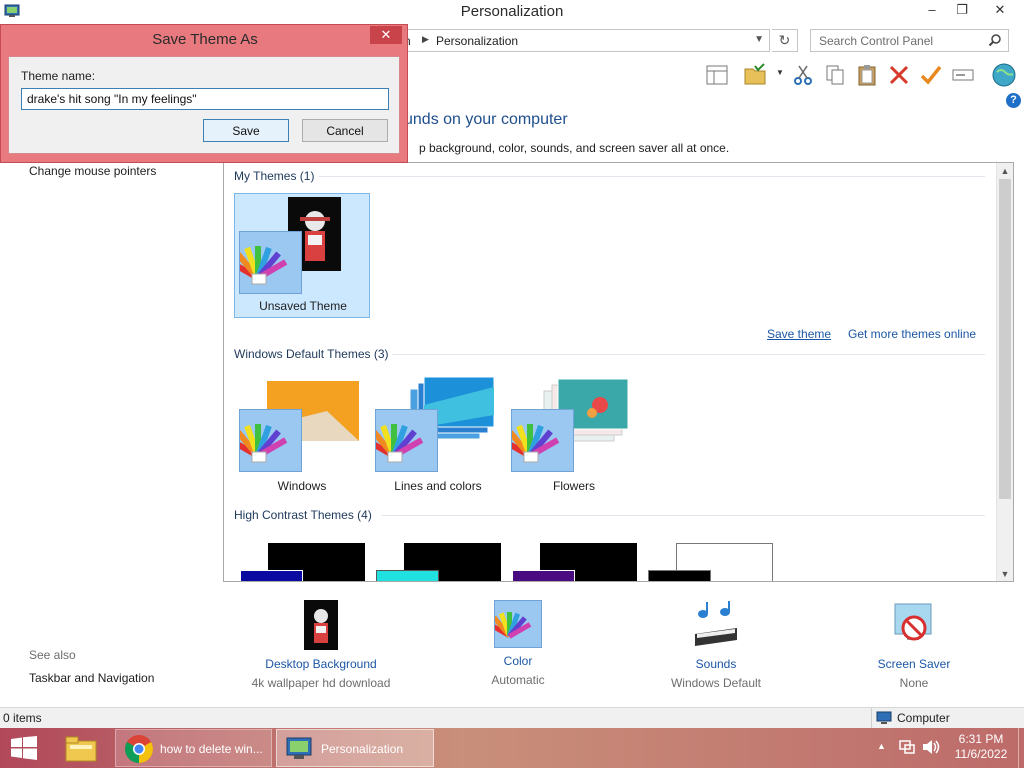  What do you see at coordinates (995, 40) in the screenshot?
I see `search-icon` at bounding box center [995, 40].